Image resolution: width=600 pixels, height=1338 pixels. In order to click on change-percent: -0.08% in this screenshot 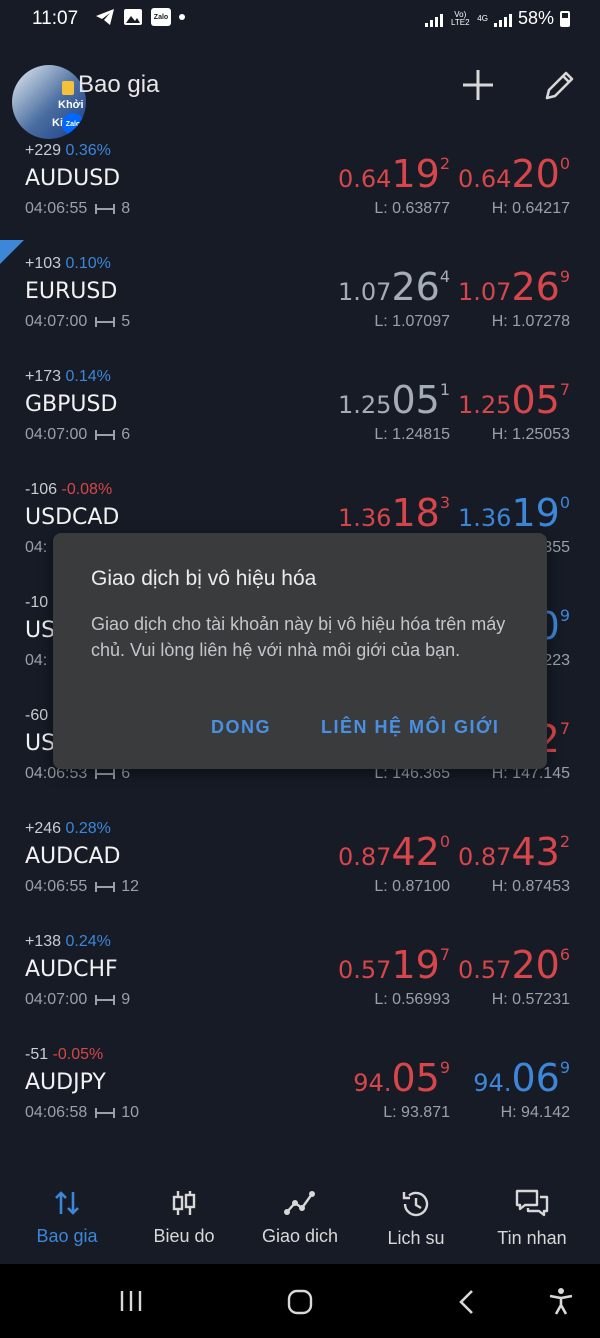, I will do `click(87, 489)`.